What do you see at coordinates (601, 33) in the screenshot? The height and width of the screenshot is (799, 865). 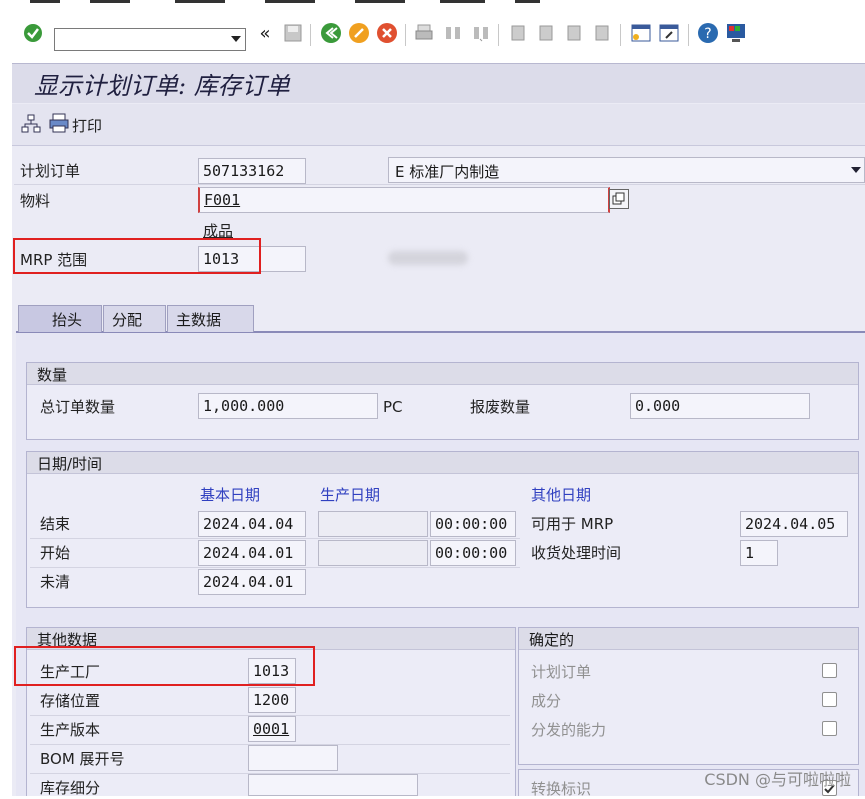 I see `last-page-icon` at bounding box center [601, 33].